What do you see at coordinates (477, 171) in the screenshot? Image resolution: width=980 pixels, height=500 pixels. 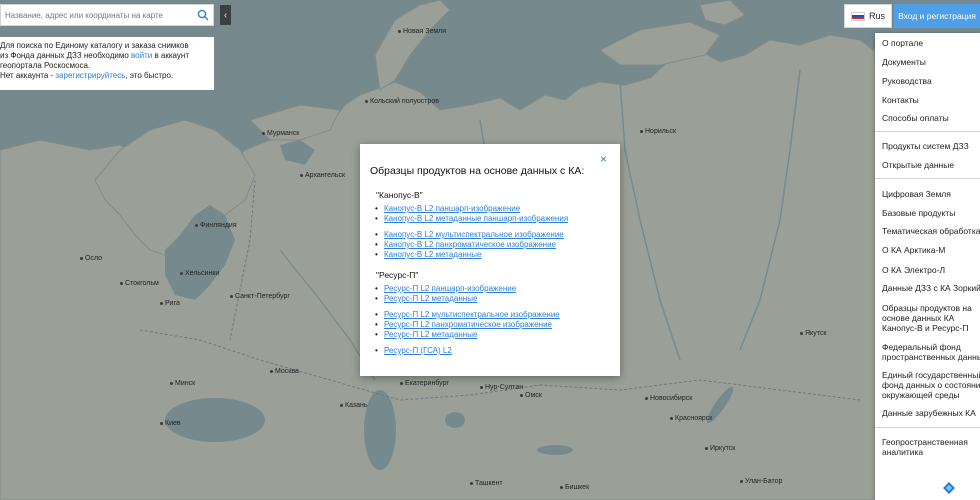 I see `modal-title: Образцы продуктов на основе данных с КА:` at bounding box center [477, 171].